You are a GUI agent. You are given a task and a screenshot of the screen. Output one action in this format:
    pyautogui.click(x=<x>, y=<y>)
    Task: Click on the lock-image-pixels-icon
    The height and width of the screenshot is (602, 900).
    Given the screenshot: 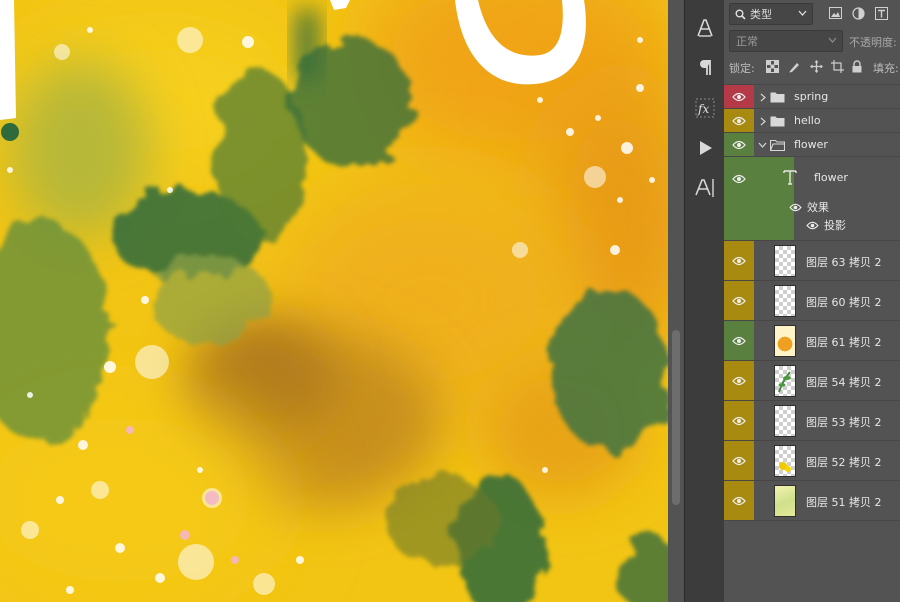 What is the action you would take?
    pyautogui.click(x=795, y=67)
    